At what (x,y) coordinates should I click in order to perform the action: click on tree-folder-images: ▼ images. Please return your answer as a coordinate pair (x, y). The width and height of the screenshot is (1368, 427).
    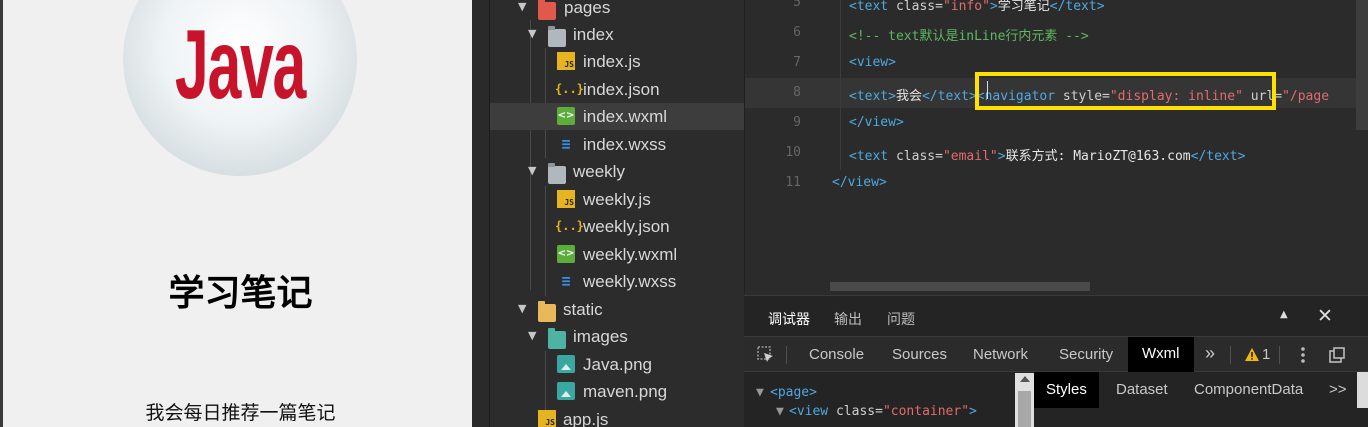
    Looking at the image, I should click on (617, 336).